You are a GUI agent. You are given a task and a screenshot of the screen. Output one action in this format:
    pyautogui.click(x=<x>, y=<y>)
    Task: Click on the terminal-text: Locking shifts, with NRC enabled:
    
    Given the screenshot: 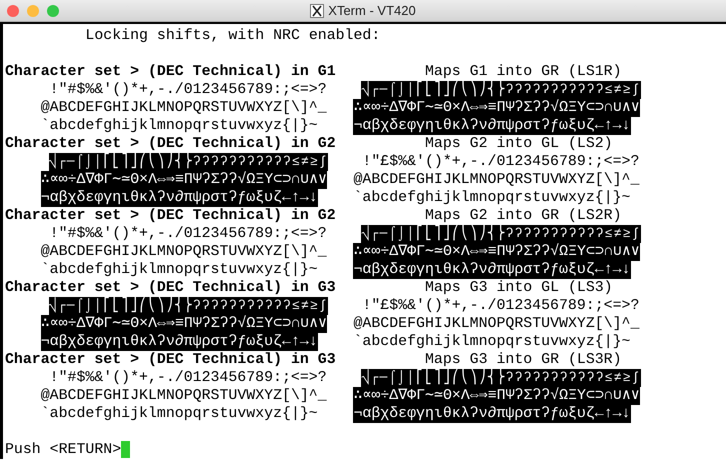 What is the action you would take?
    pyautogui.click(x=232, y=36)
    